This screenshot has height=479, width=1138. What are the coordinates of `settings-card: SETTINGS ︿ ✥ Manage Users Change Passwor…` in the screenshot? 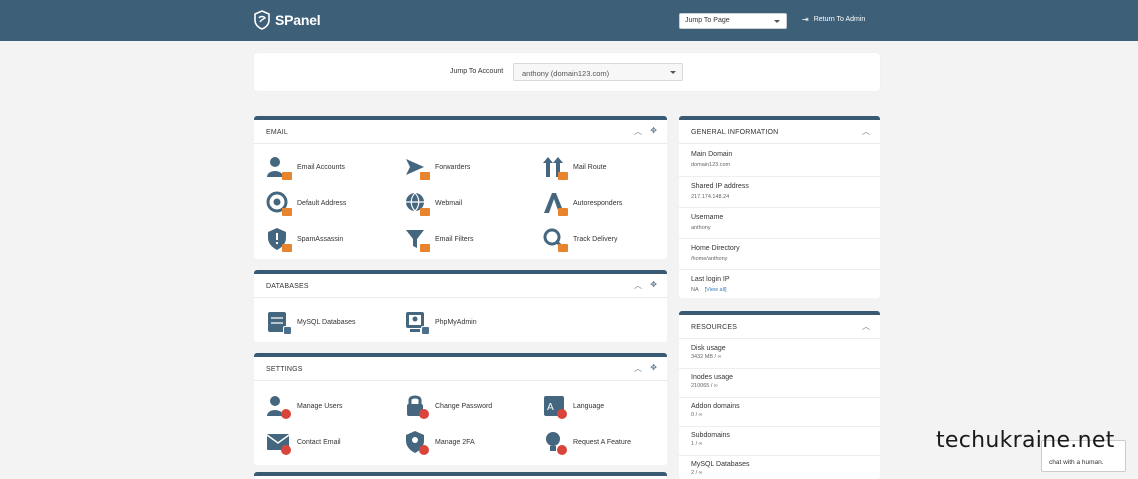 It's located at (460, 409).